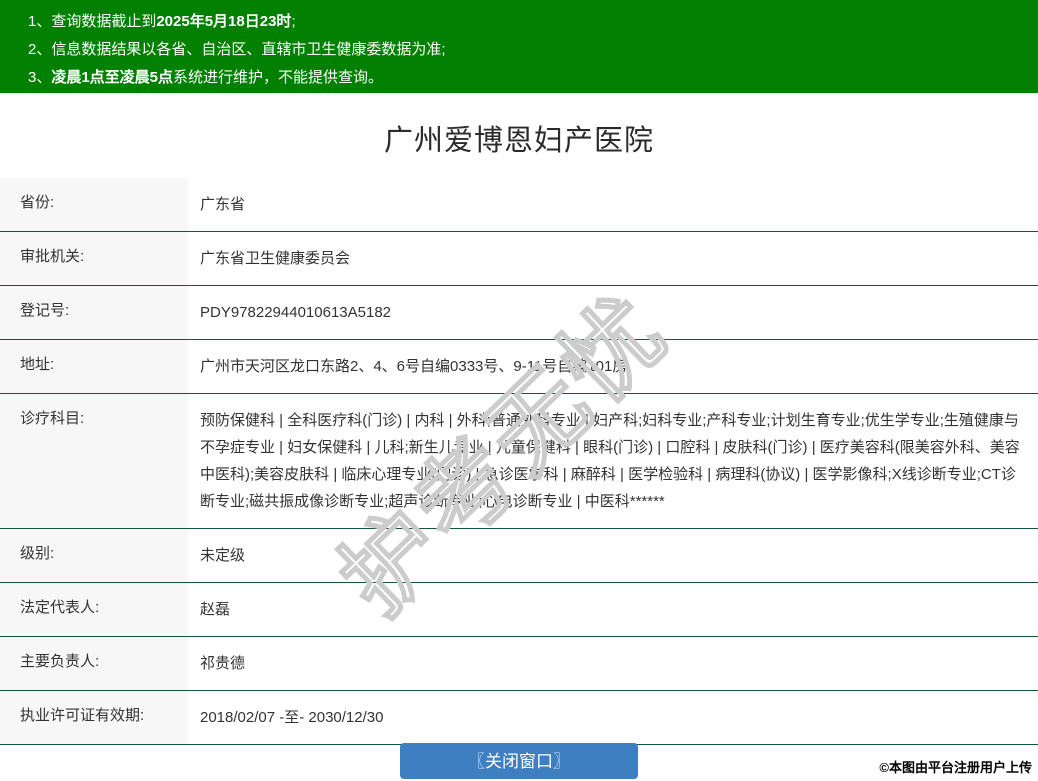 The image size is (1038, 781). What do you see at coordinates (519, 761) in the screenshot?
I see `close-window-button: 〖关闭窗口〗` at bounding box center [519, 761].